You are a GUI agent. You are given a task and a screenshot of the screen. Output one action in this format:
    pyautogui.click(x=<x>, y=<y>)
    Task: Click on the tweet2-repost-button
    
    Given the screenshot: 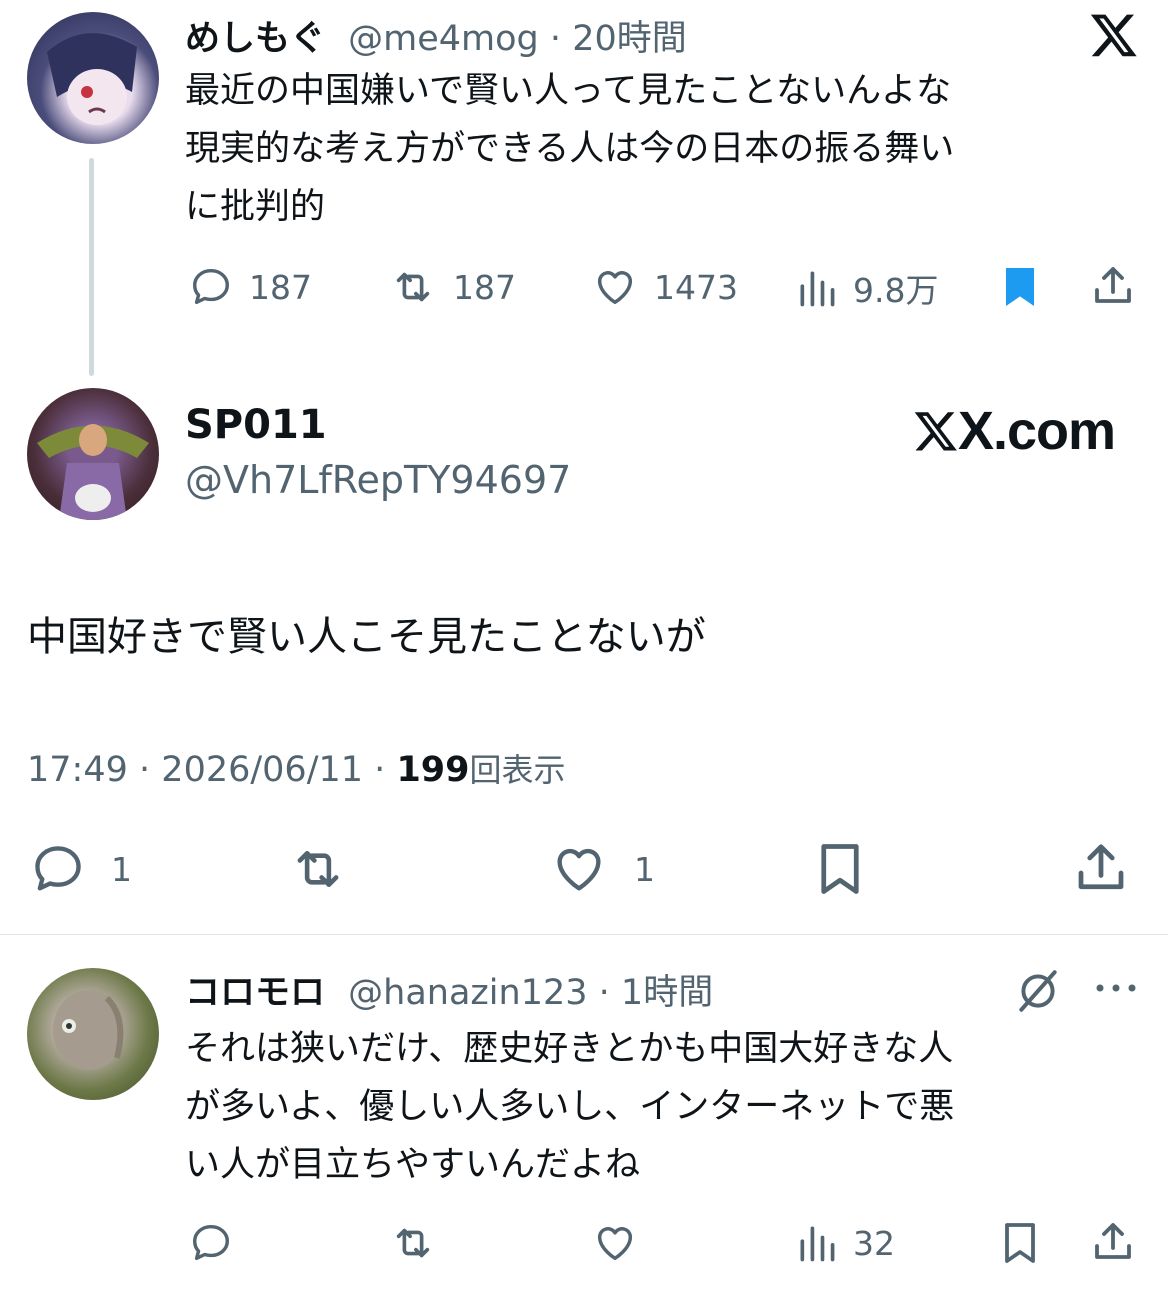 What is the action you would take?
    pyautogui.click(x=318, y=869)
    